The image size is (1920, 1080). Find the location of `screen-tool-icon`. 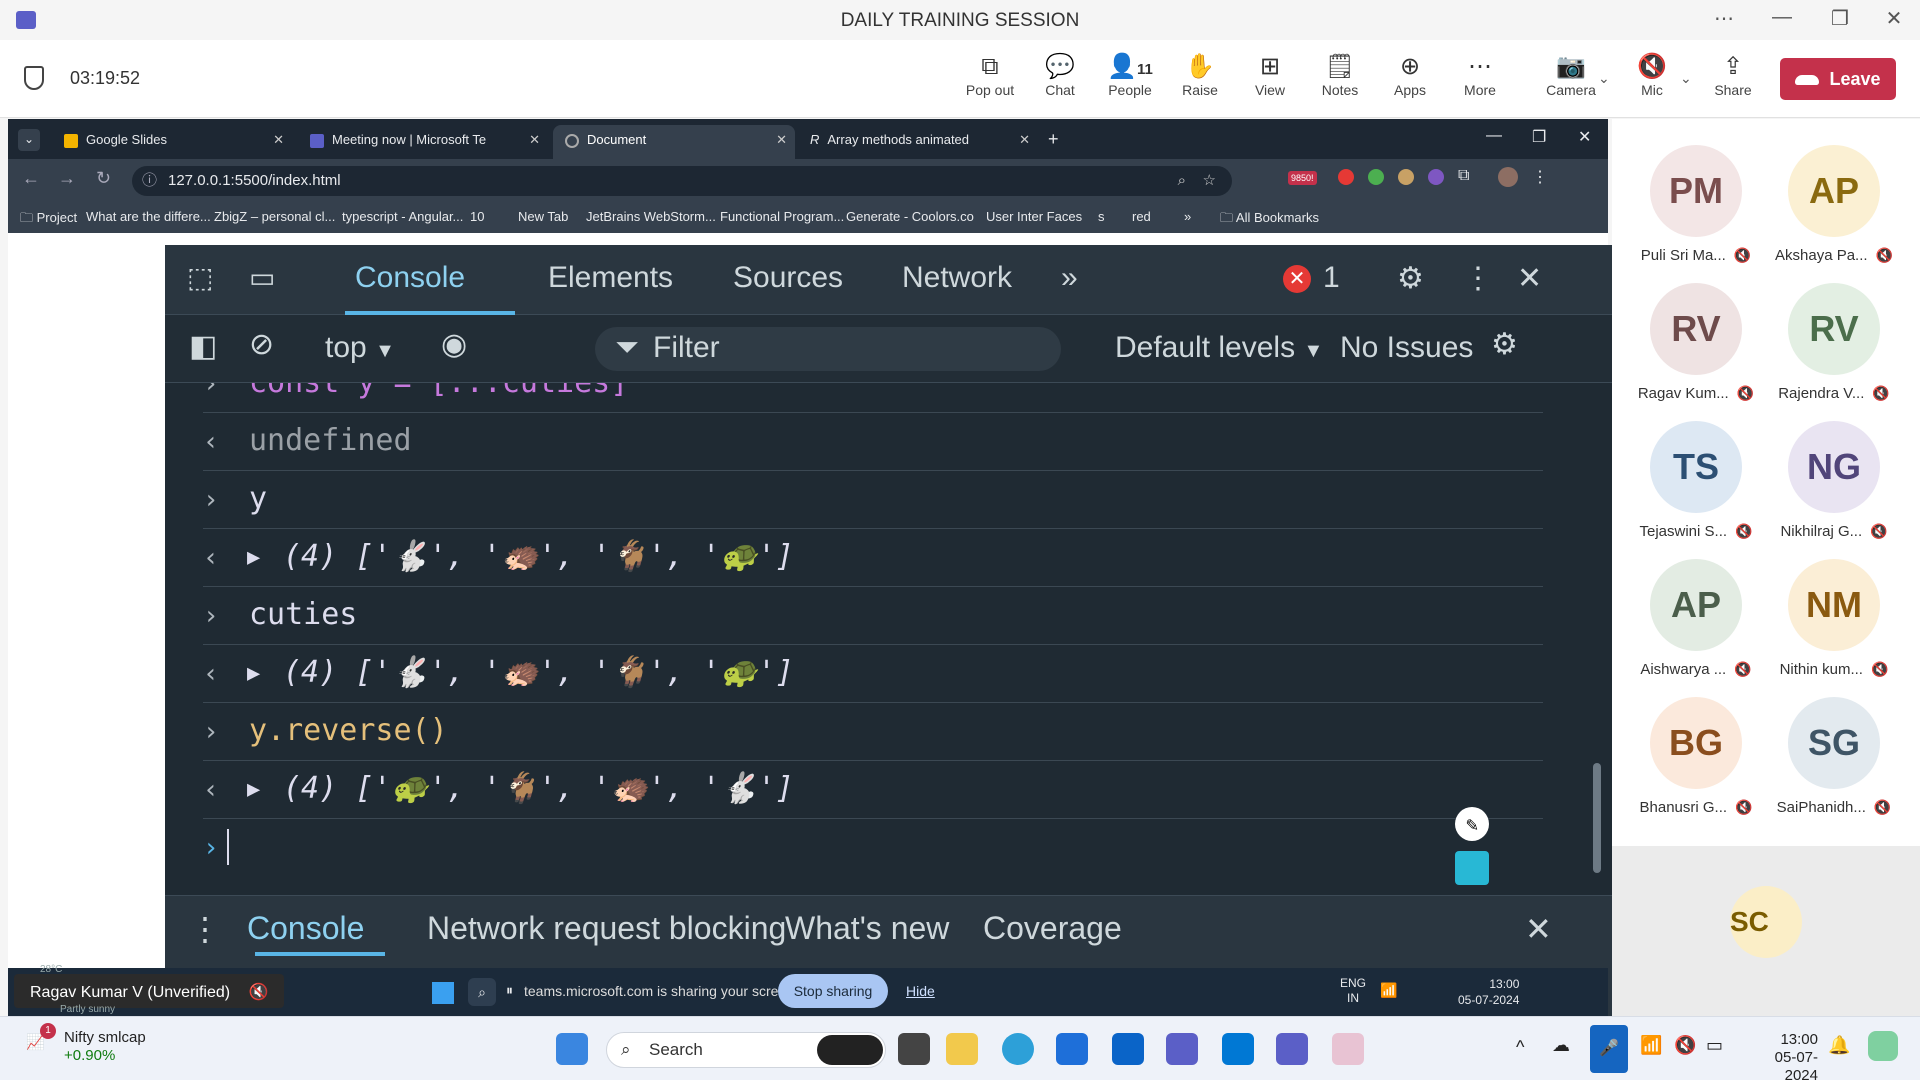

screen-tool-icon is located at coordinates (1472, 868).